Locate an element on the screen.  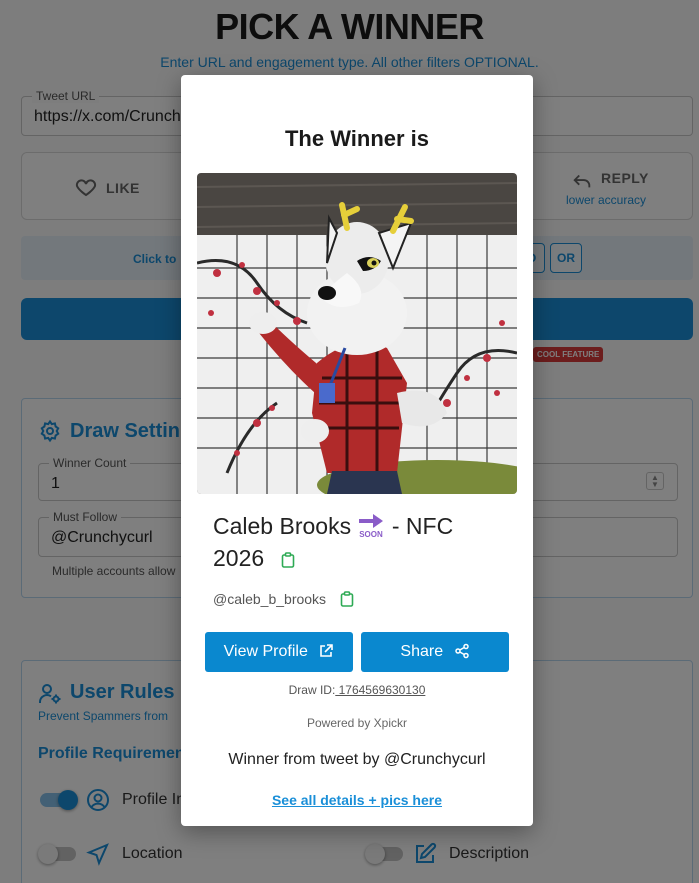
svg-text: SOON is located at coordinates (372, 534).